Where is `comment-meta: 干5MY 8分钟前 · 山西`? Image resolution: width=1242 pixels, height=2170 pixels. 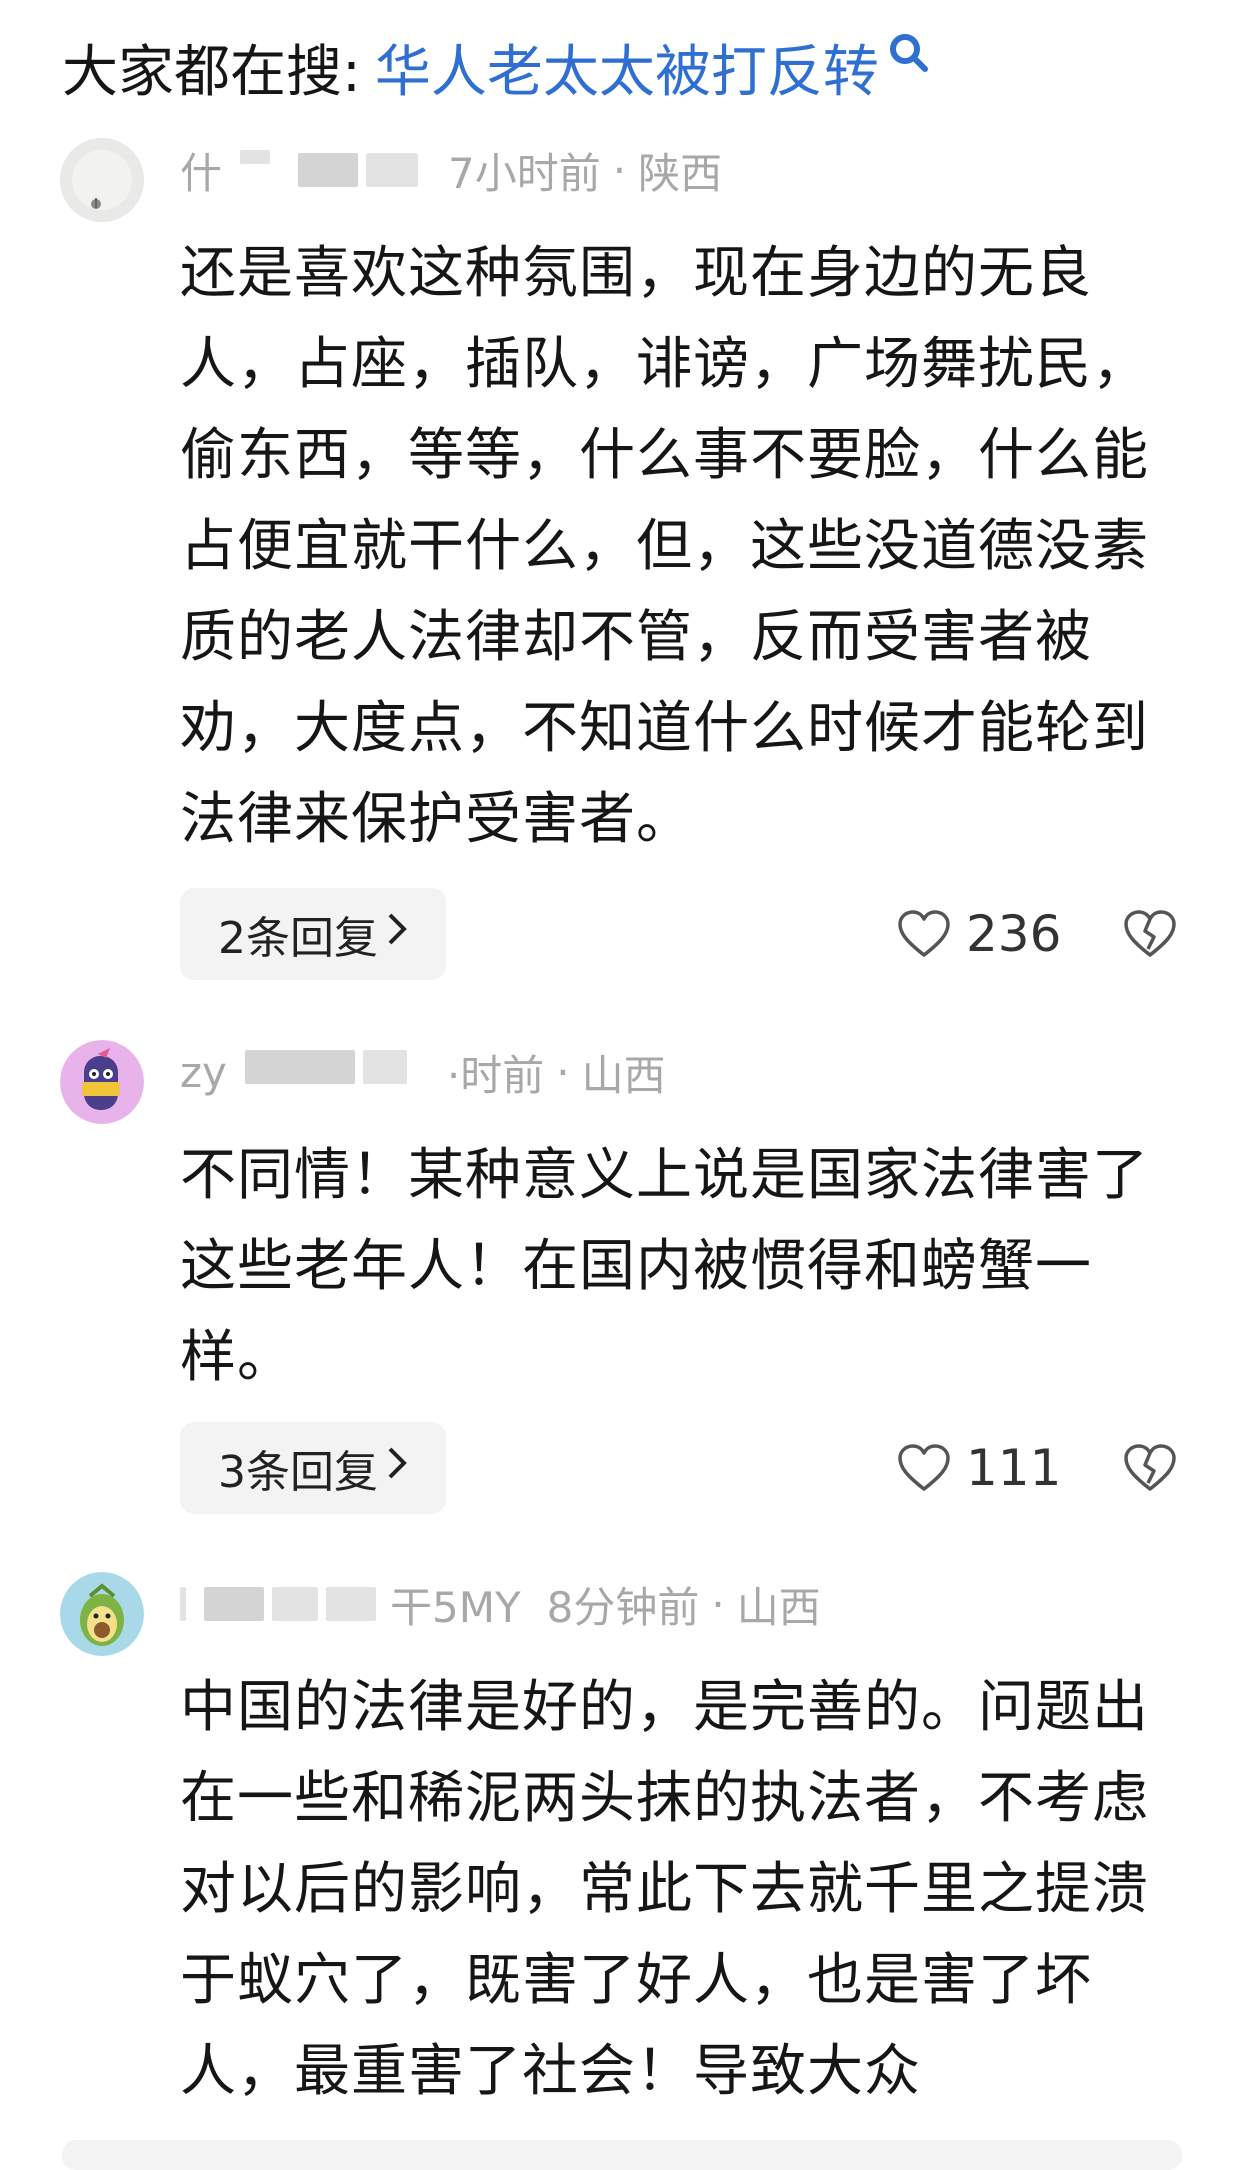
comment-meta: 干5MY 8分钟前 · 山西 is located at coordinates (500, 1604).